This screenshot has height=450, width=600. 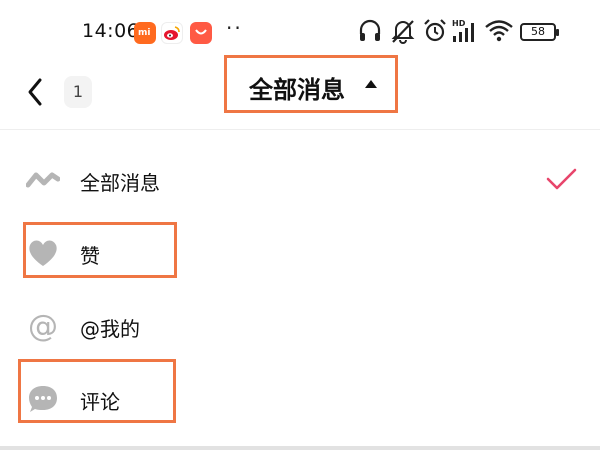 I want to click on mi-app-icon: mi, so click(x=145, y=33).